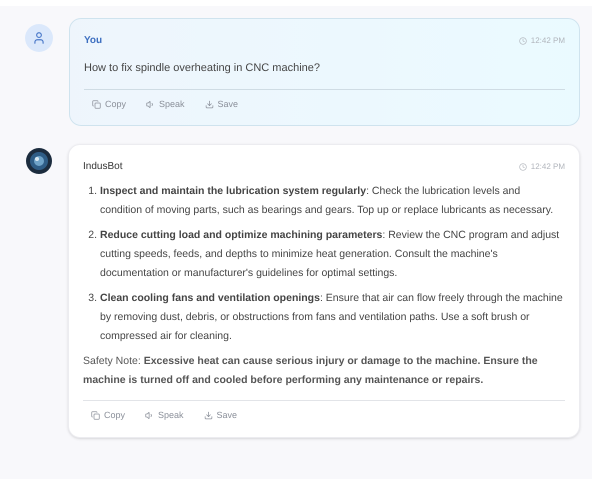 The width and height of the screenshot is (592, 479). What do you see at coordinates (39, 161) in the screenshot?
I see `bot-avatar` at bounding box center [39, 161].